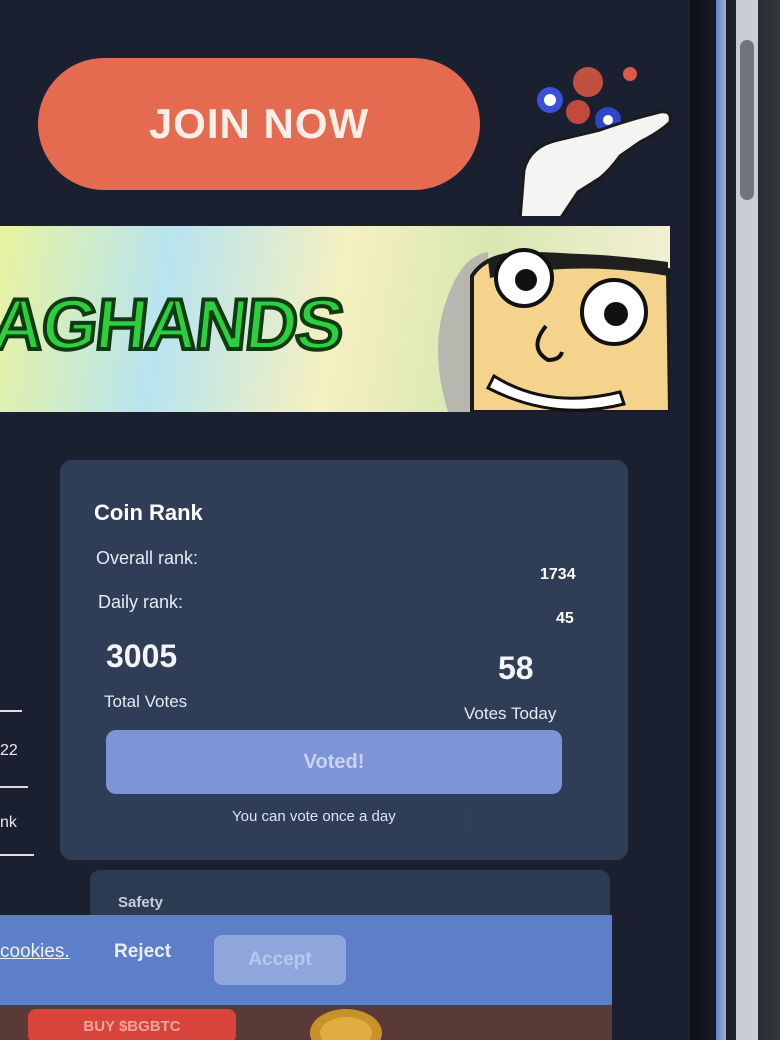 Image resolution: width=780 pixels, height=1040 pixels. Describe the element at coordinates (554, 330) in the screenshot. I see `cartoon-face-icon` at that location.